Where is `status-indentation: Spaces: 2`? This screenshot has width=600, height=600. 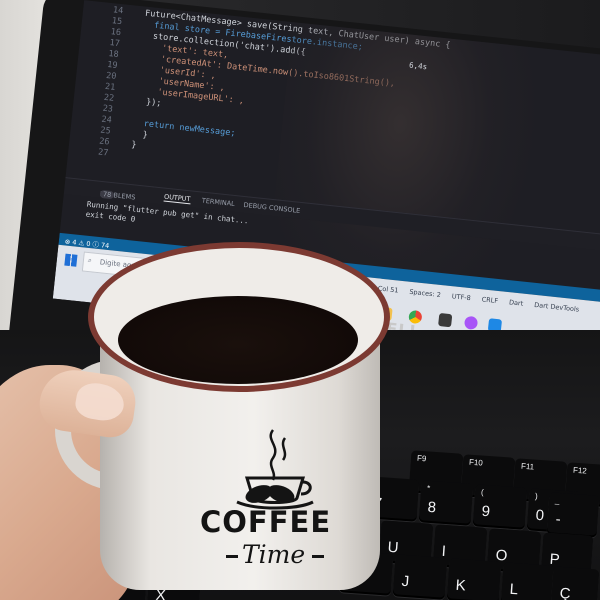 status-indentation: Spaces: 2 is located at coordinates (425, 293).